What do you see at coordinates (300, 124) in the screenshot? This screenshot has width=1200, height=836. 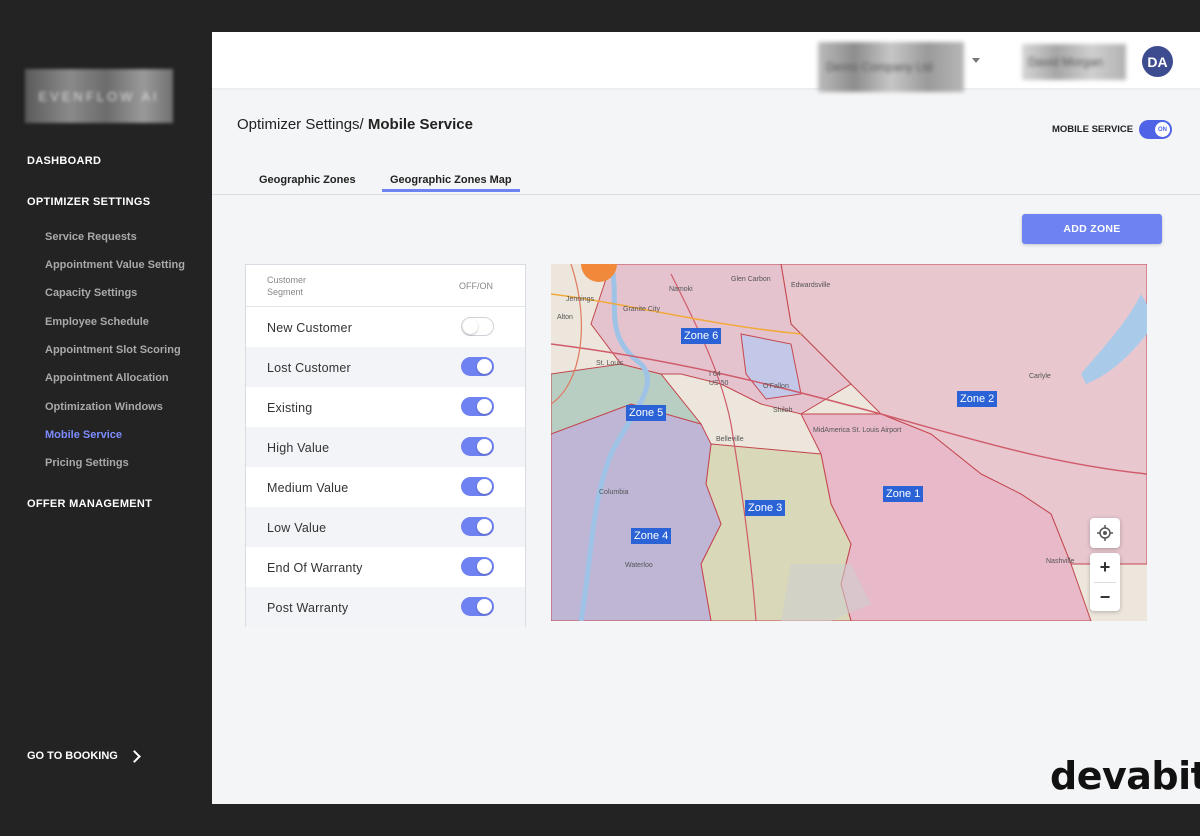 I see `breadcrumb-parent: Optimizer Settings/` at bounding box center [300, 124].